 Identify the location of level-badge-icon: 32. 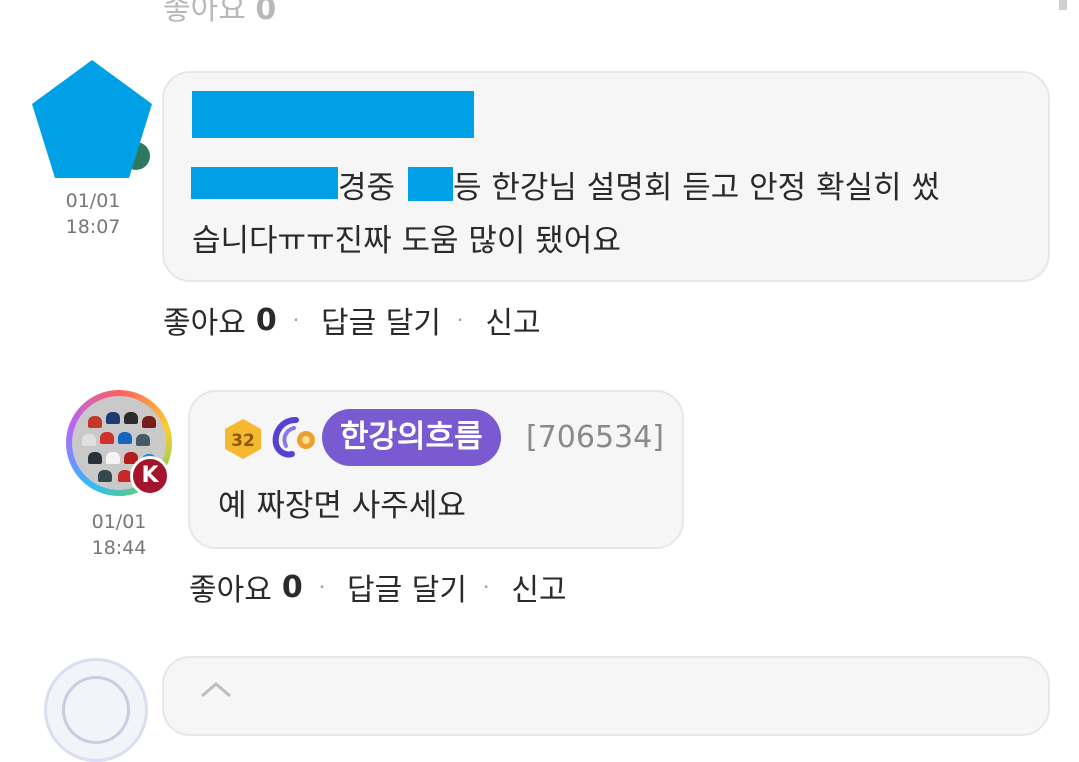
(243, 439).